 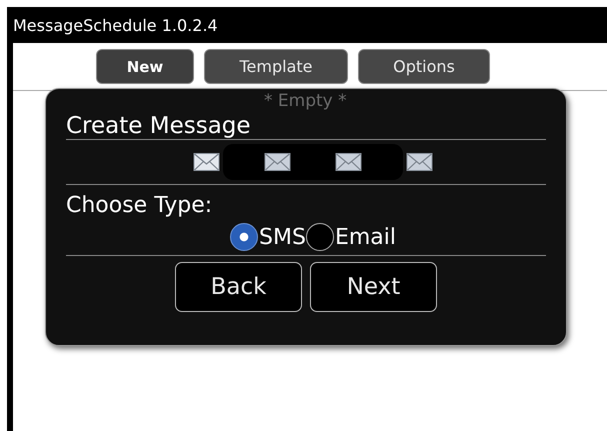 What do you see at coordinates (115, 25) in the screenshot?
I see `window-title: MessageSchedule 1.0.2.4` at bounding box center [115, 25].